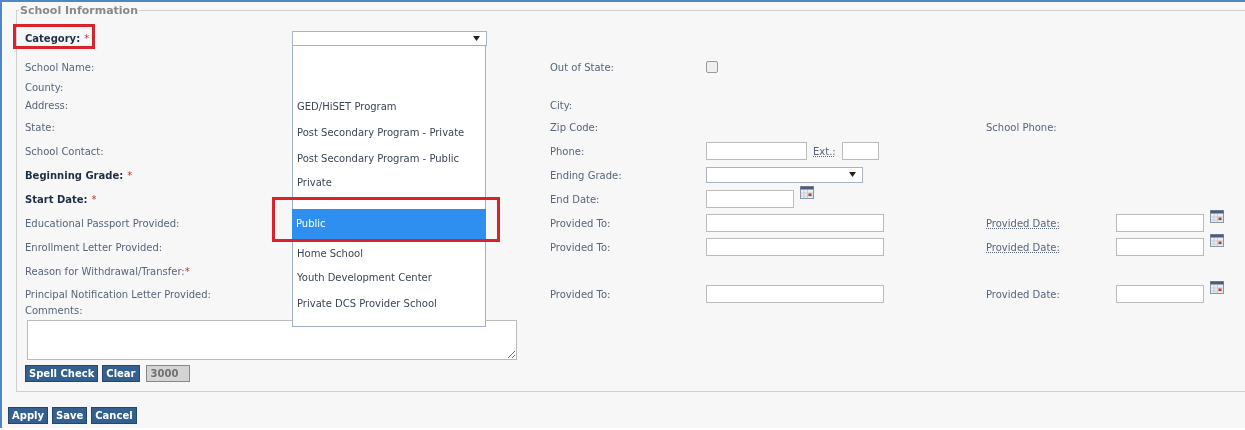 Image resolution: width=1245 pixels, height=430 pixels. Describe the element at coordinates (1023, 294) in the screenshot. I see `field-label: Provided Date:` at that location.